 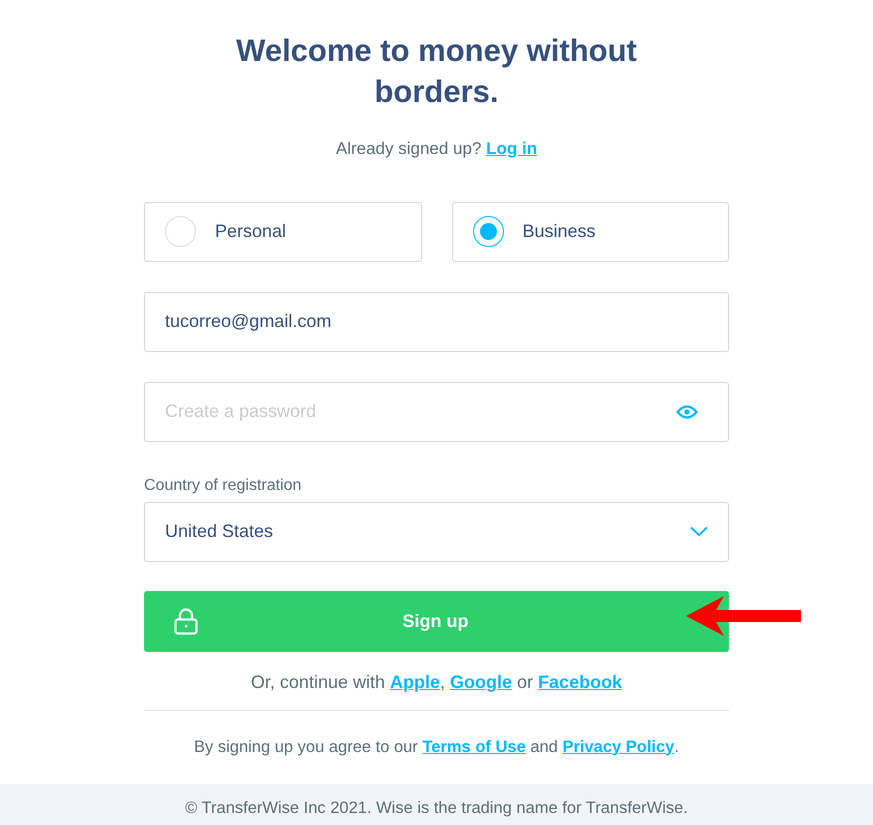 I want to click on link: Log in, so click(x=512, y=148).